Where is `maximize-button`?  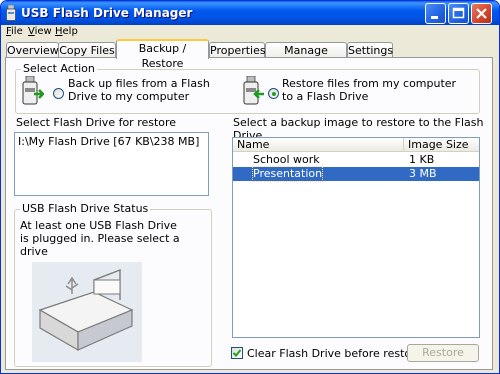
maximize-button is located at coordinates (458, 13).